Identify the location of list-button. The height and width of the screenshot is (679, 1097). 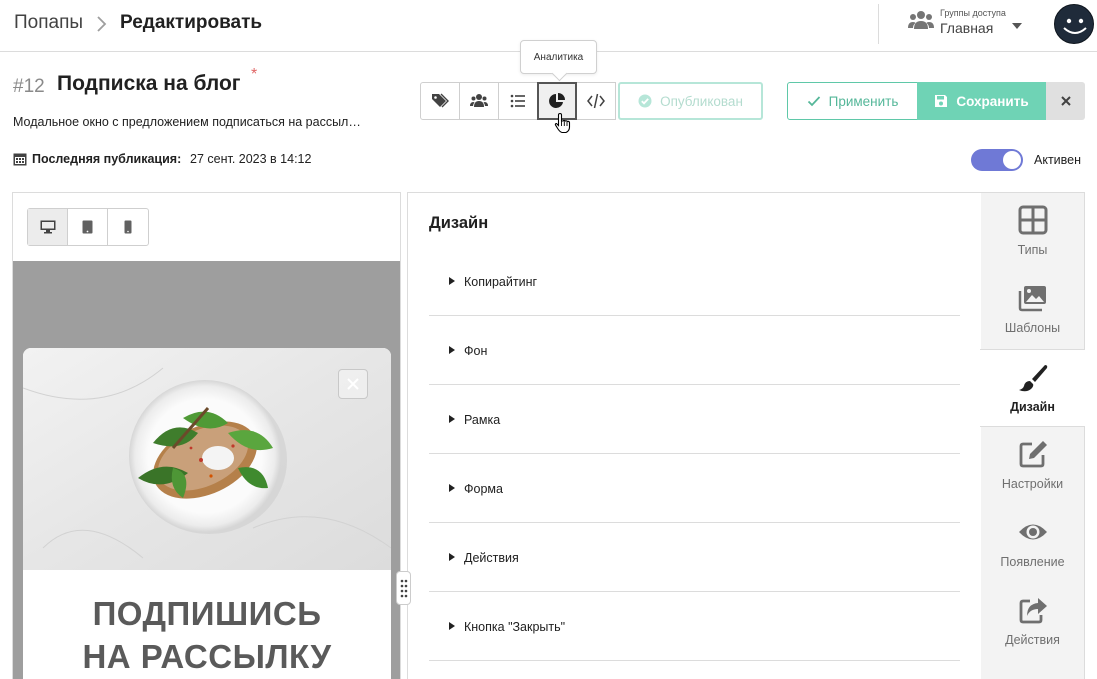
(518, 101).